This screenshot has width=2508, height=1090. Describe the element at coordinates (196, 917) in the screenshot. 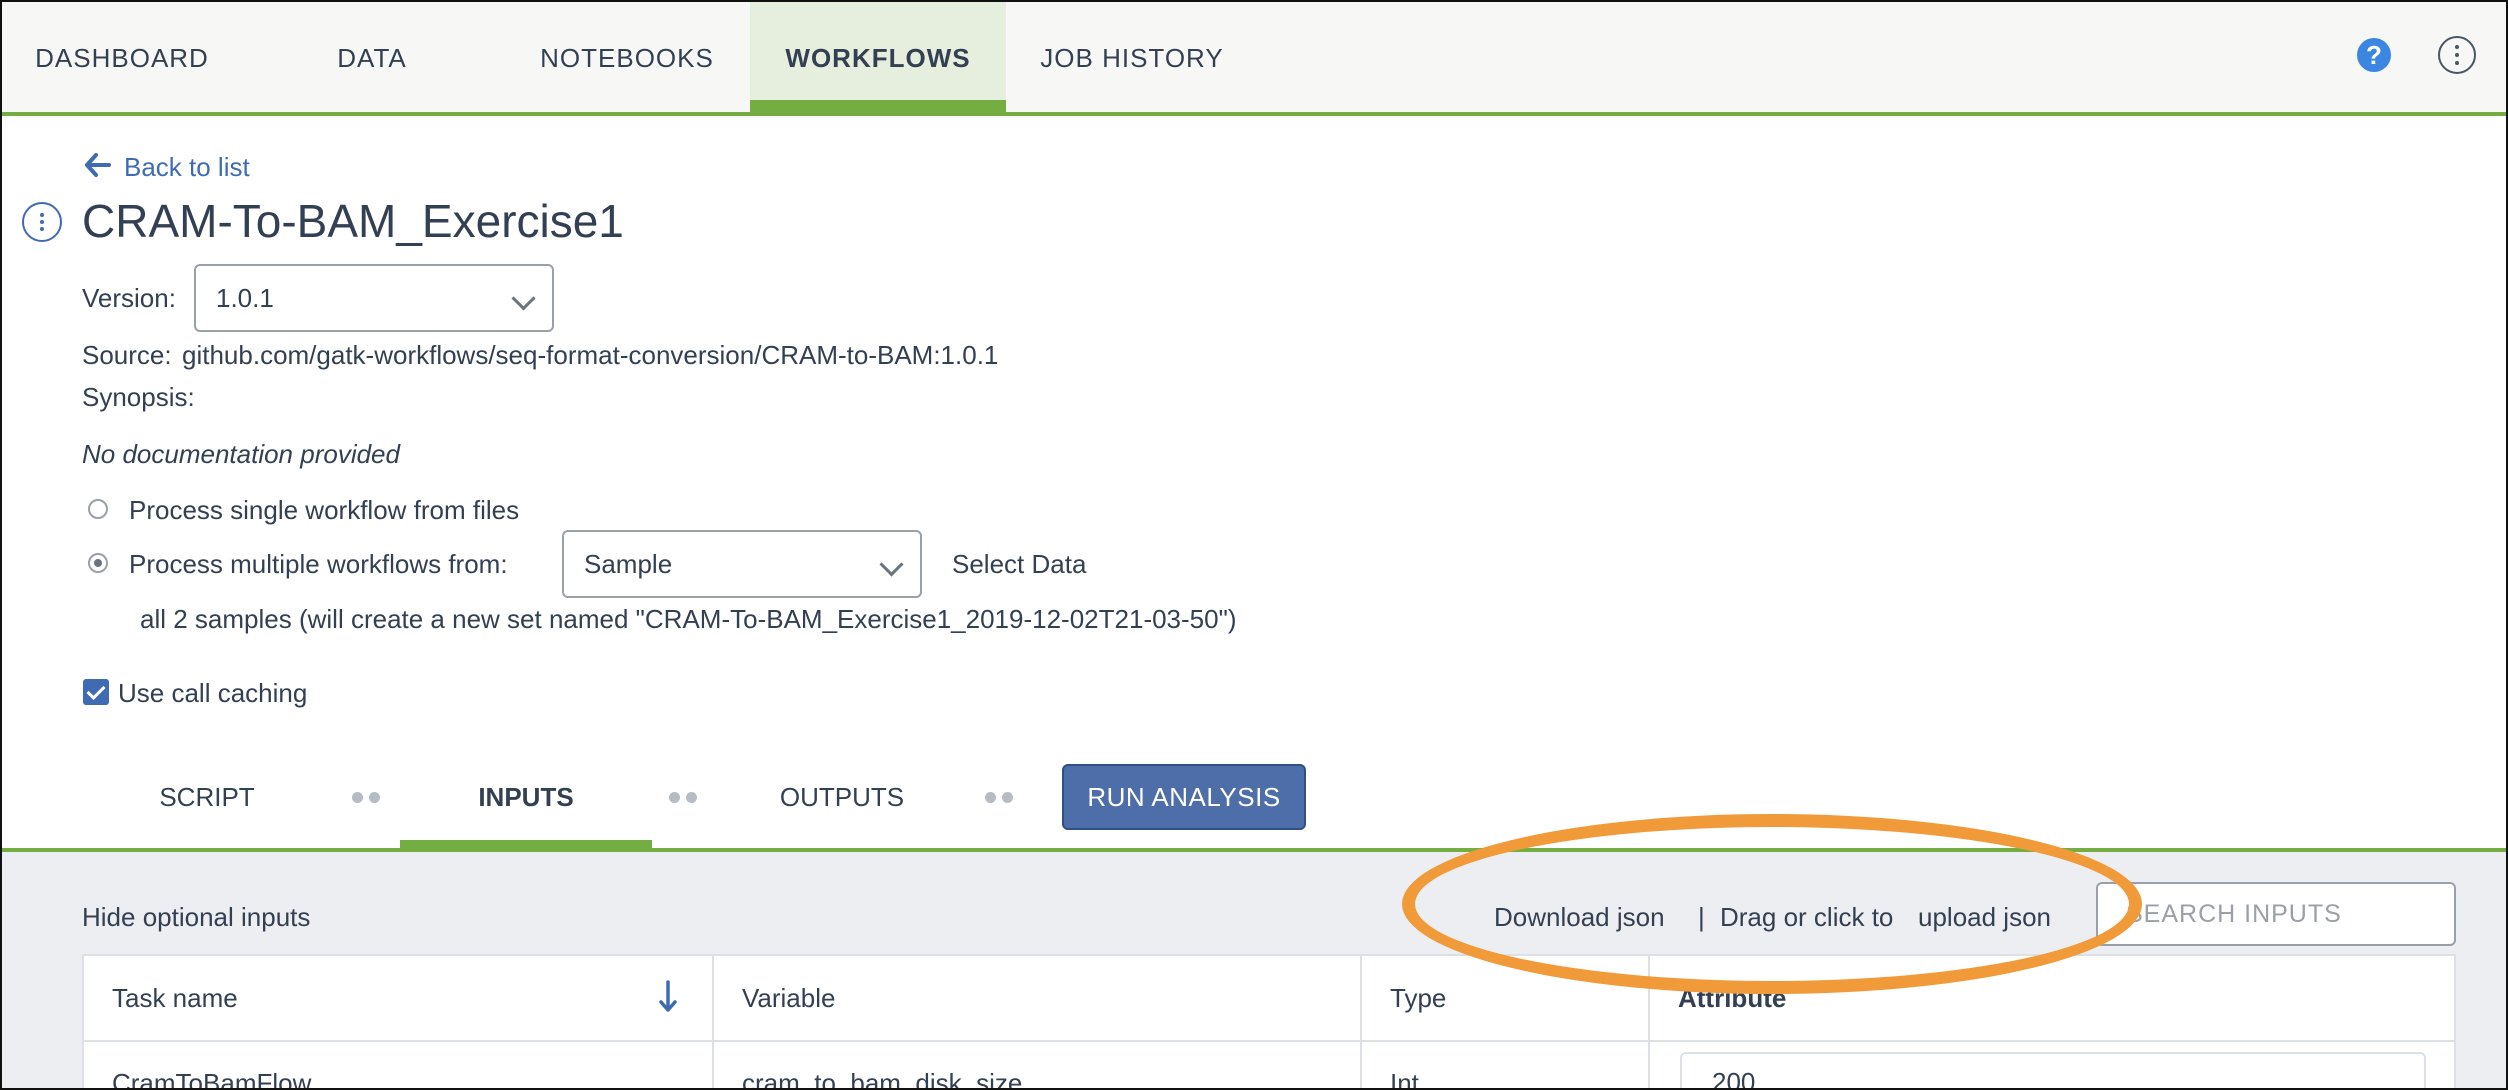

I see `hide-optional-inputs-link: Hide optional inputs` at that location.